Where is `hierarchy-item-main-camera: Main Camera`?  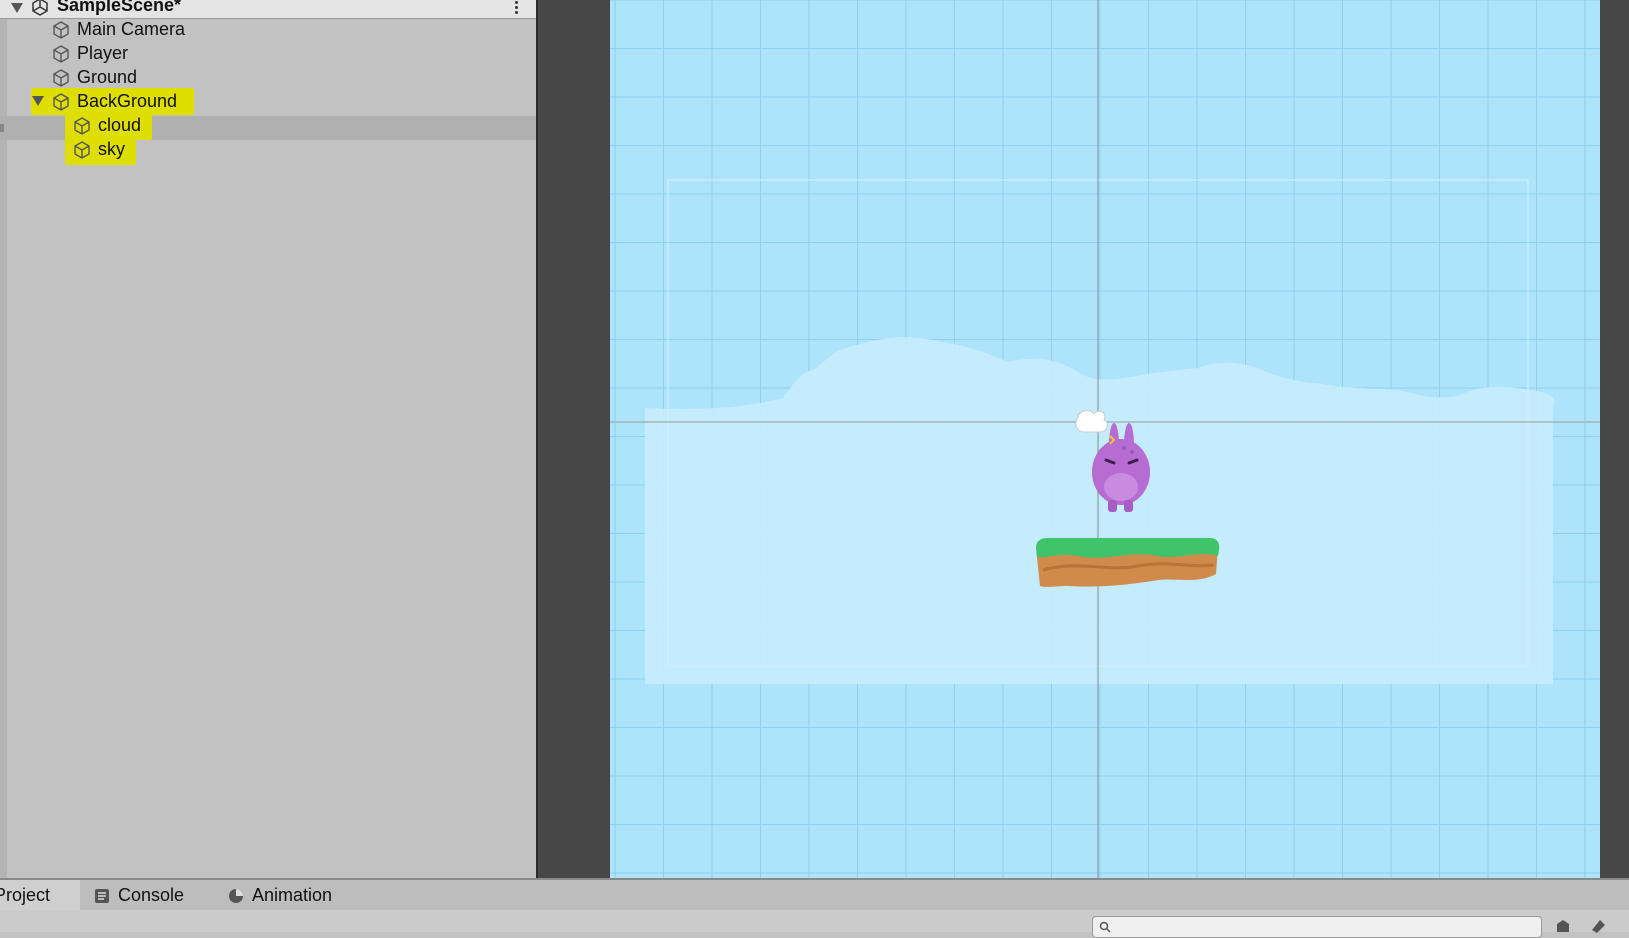
hierarchy-item-main-camera: Main Camera is located at coordinates (268, 29).